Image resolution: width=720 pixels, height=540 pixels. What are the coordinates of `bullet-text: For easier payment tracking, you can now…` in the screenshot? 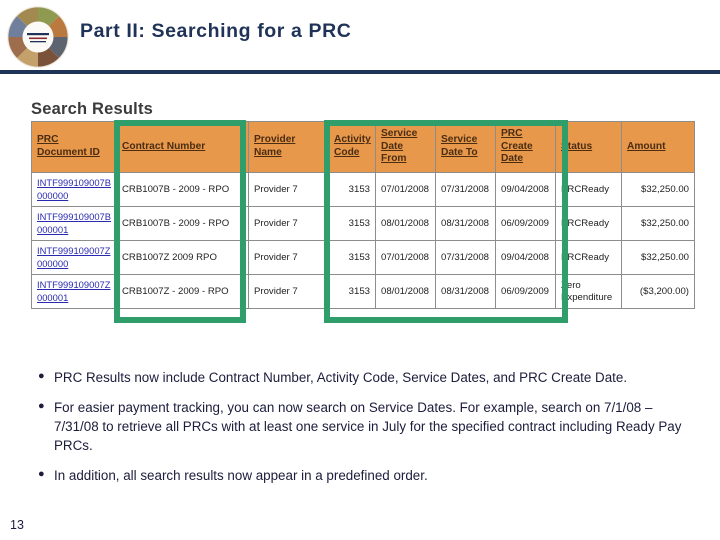 It's located at (368, 427).